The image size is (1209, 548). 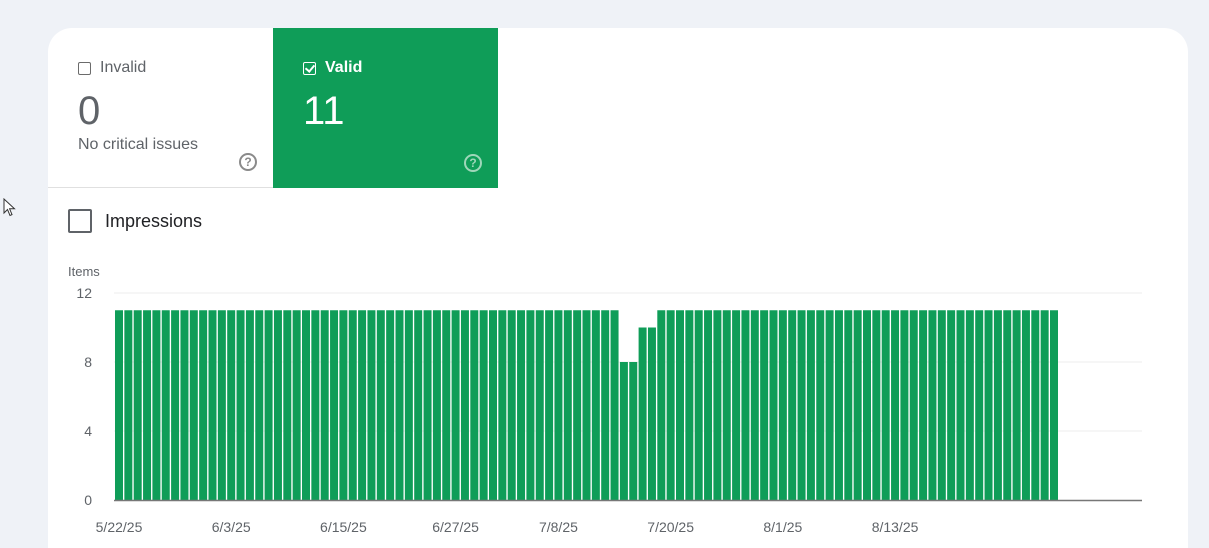 What do you see at coordinates (309, 68) in the screenshot?
I see `valid-checkbox` at bounding box center [309, 68].